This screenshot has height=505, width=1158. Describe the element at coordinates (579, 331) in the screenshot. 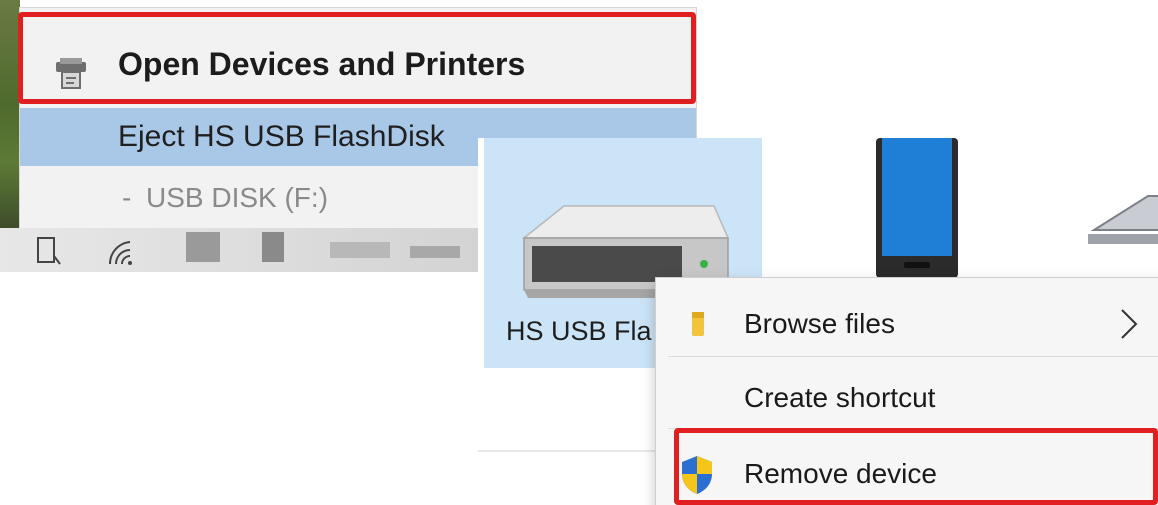

I see `device-name-label: HS USB Fla` at that location.